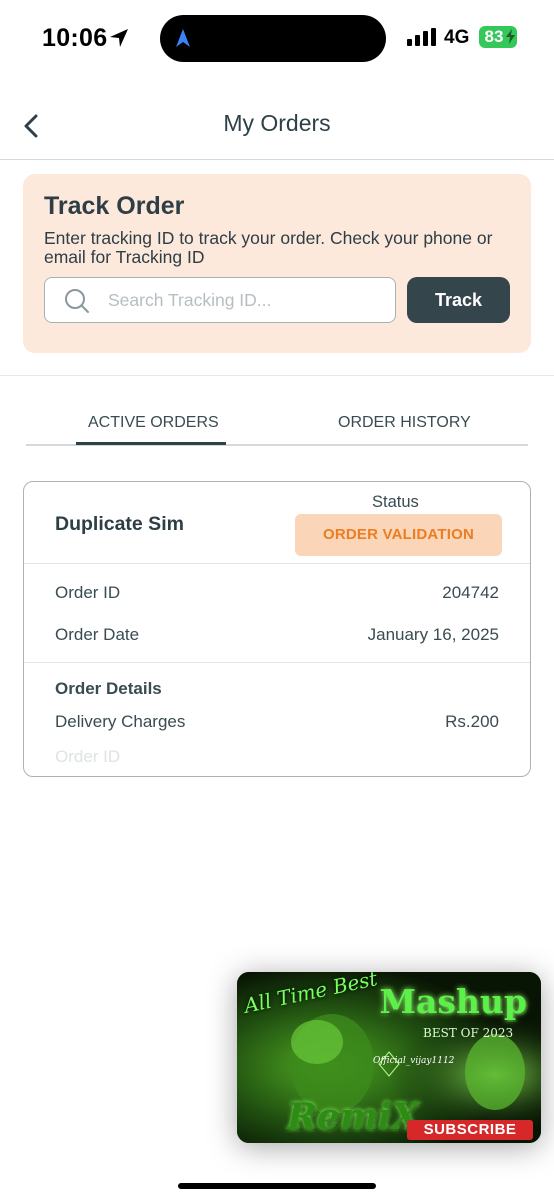  Describe the element at coordinates (153, 423) in the screenshot. I see `tab-active-orders: ACTIVE ORDERS` at that location.